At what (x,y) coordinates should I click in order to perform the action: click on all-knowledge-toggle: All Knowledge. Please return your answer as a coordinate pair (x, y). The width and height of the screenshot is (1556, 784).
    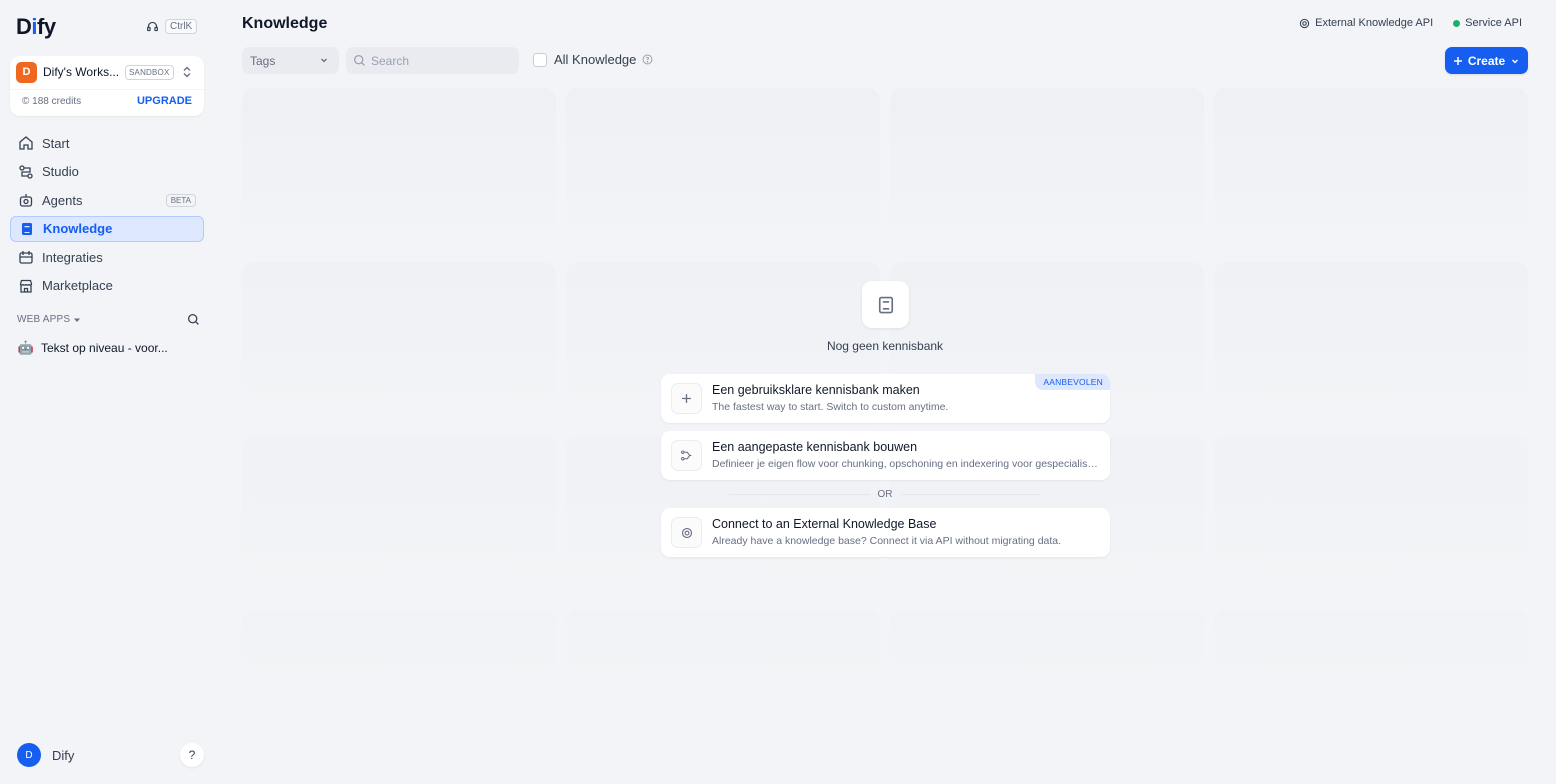
    Looking at the image, I should click on (593, 59).